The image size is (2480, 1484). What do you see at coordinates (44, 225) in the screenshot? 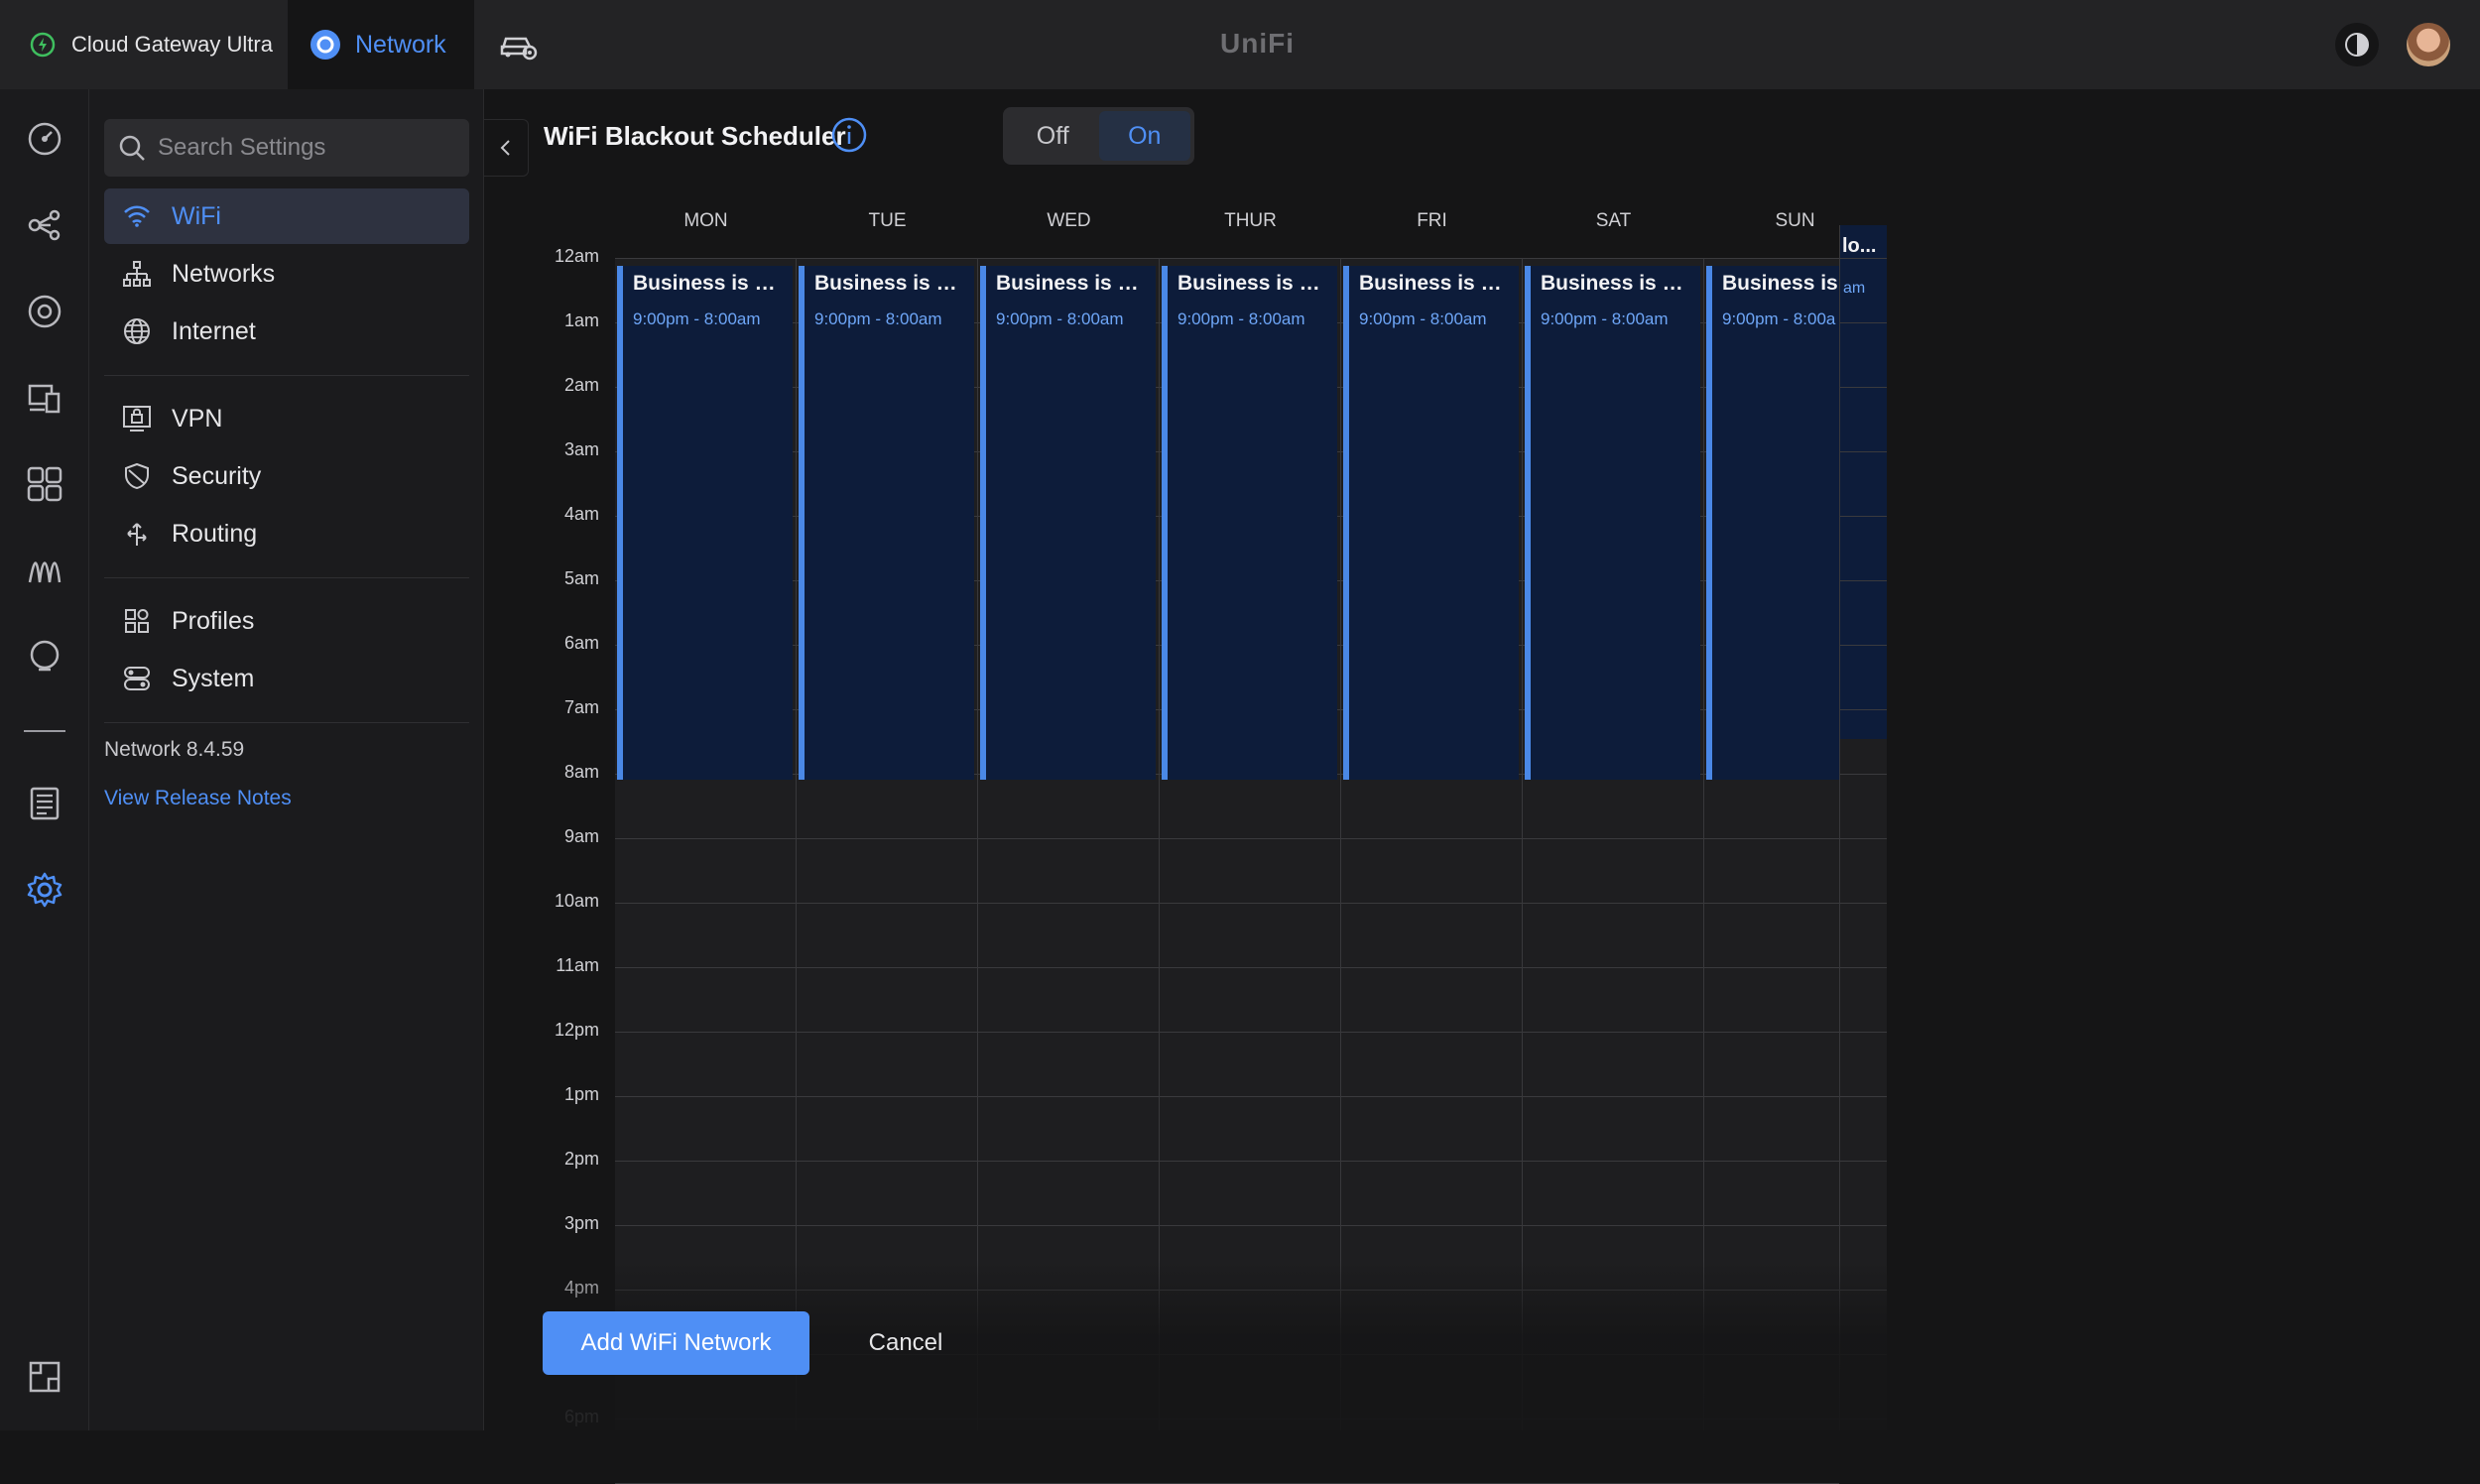
I see `topology-icon` at bounding box center [44, 225].